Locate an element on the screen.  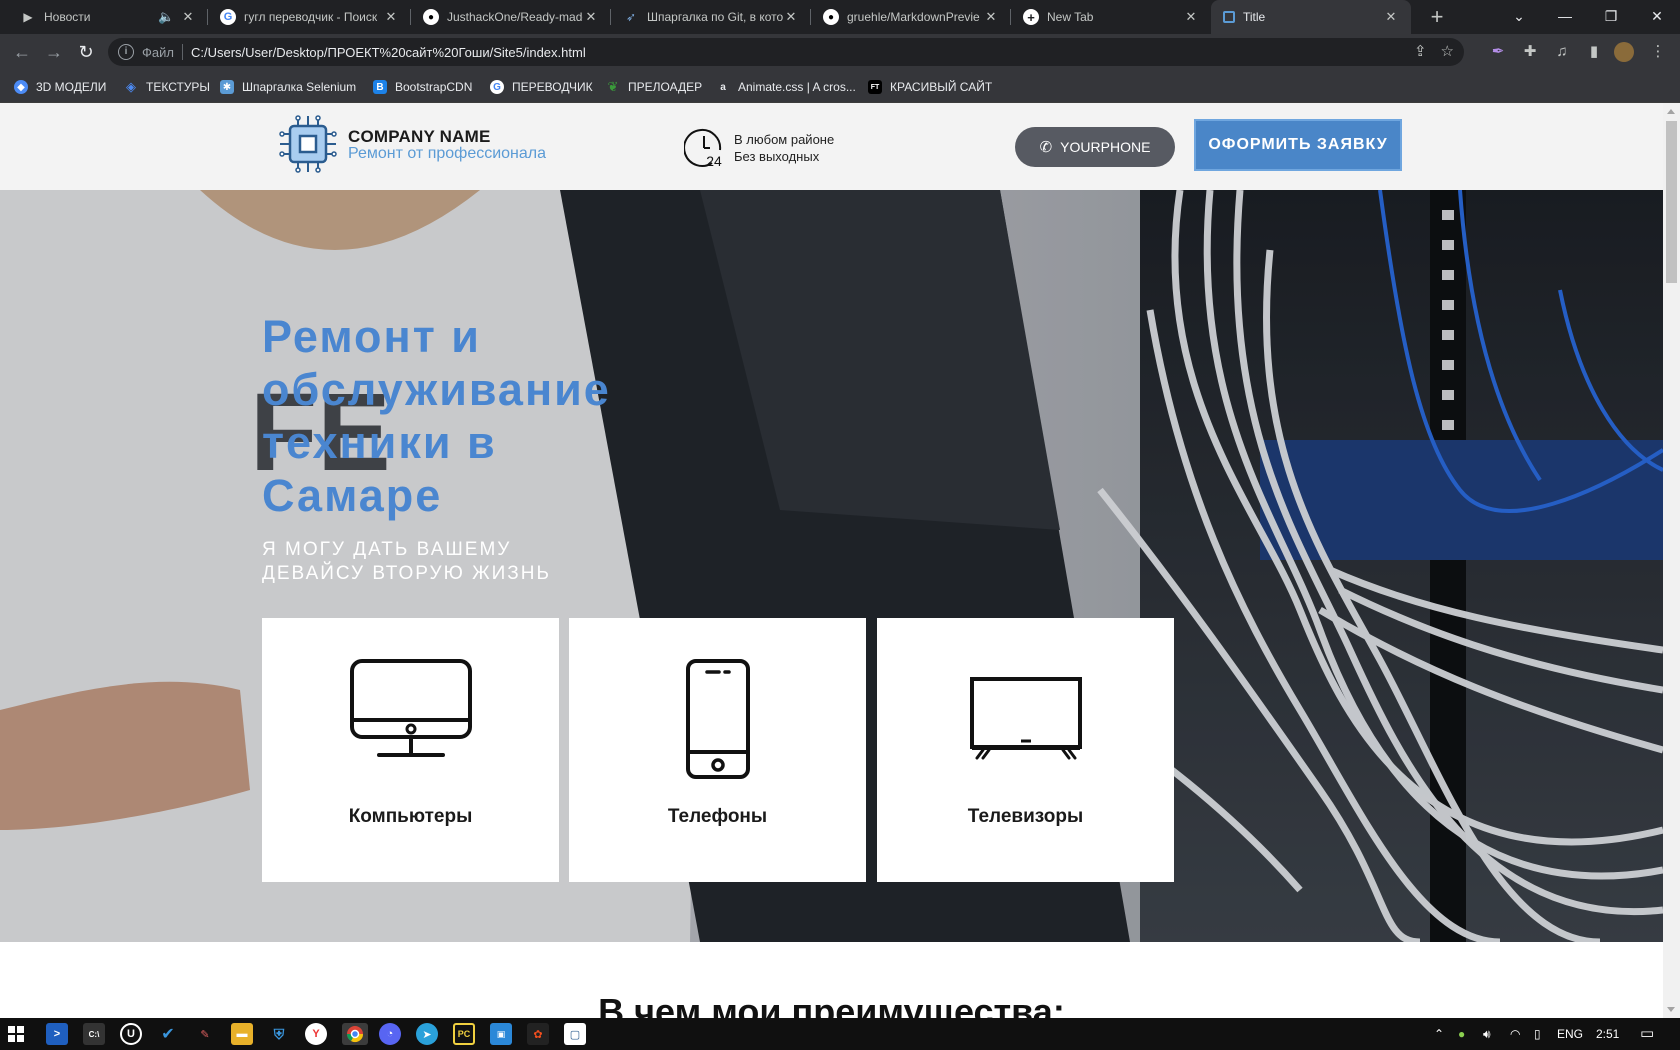
side-panel-icon: ▮ is located at coordinates (1594, 52).